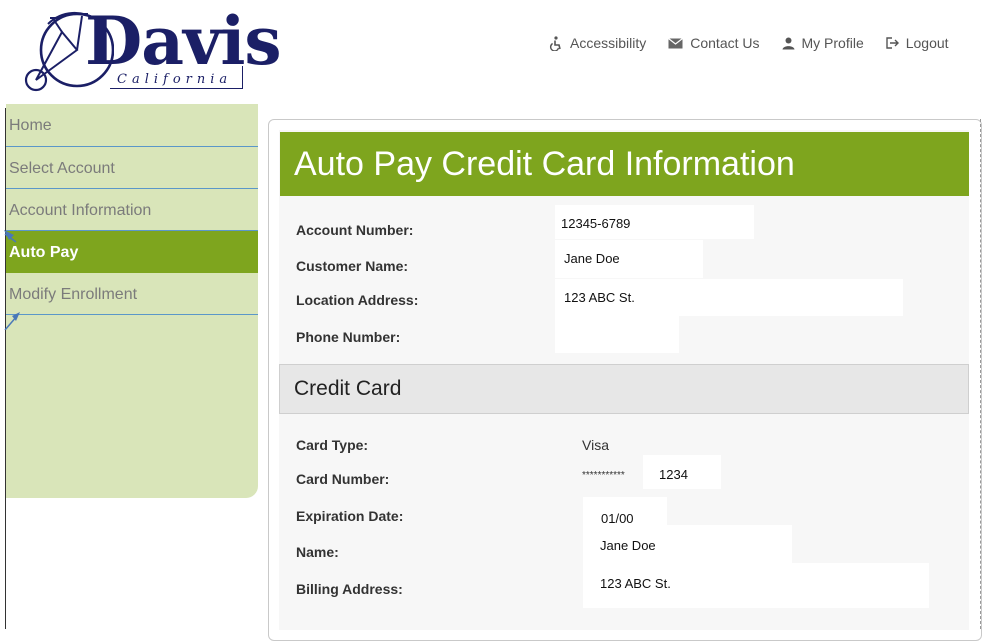 This screenshot has height=641, width=982. I want to click on sidebar-item-account-information: Account Information, so click(132, 210).